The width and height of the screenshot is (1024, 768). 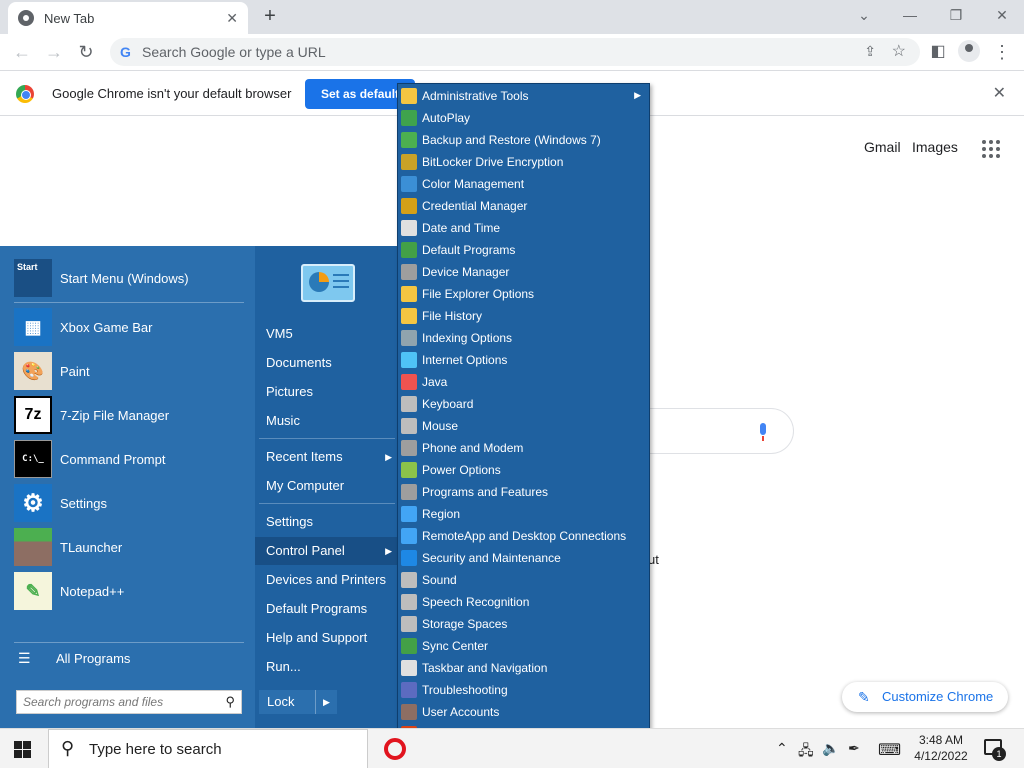 What do you see at coordinates (523, 162) in the screenshot?
I see `control-panel-item: BitLocker Drive Encryption` at bounding box center [523, 162].